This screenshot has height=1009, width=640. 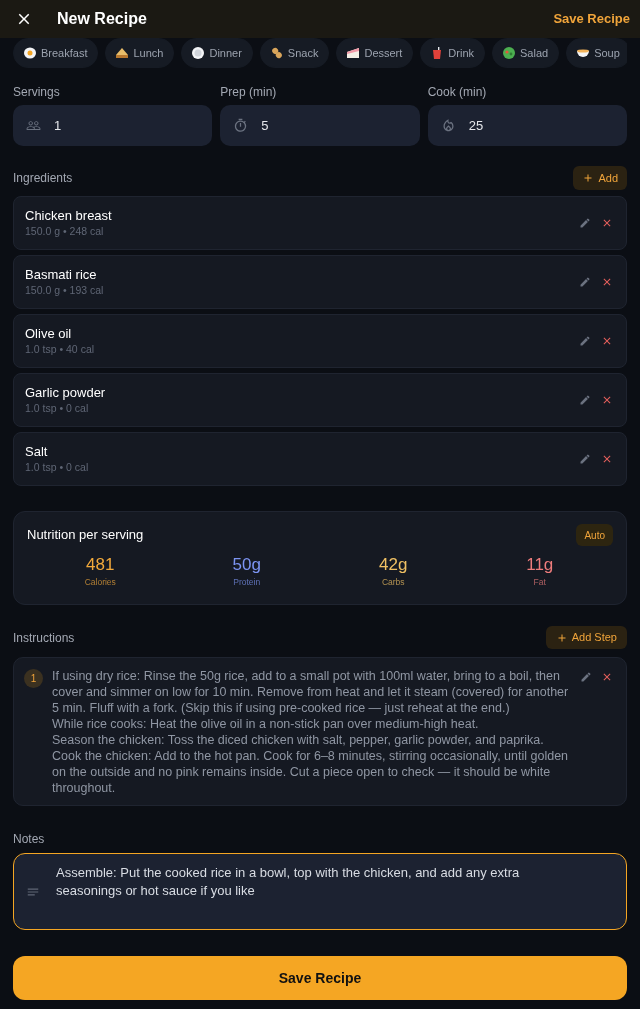 What do you see at coordinates (64, 290) in the screenshot?
I see `ingredient-detail: 150.0 g • 193 cal` at bounding box center [64, 290].